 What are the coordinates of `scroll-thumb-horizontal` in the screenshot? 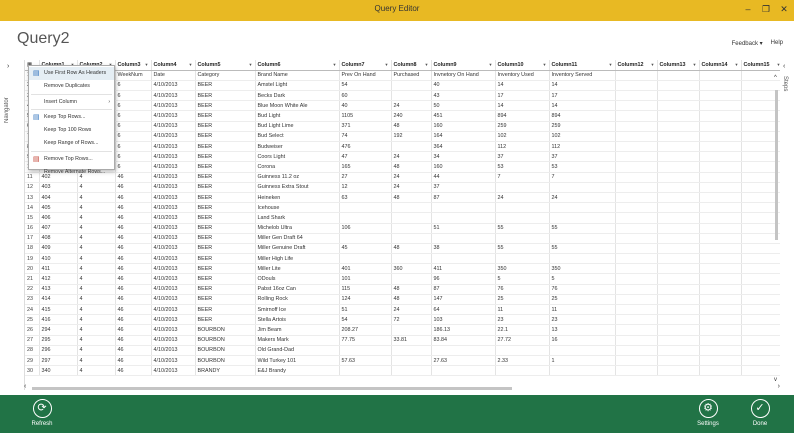 It's located at (272, 388).